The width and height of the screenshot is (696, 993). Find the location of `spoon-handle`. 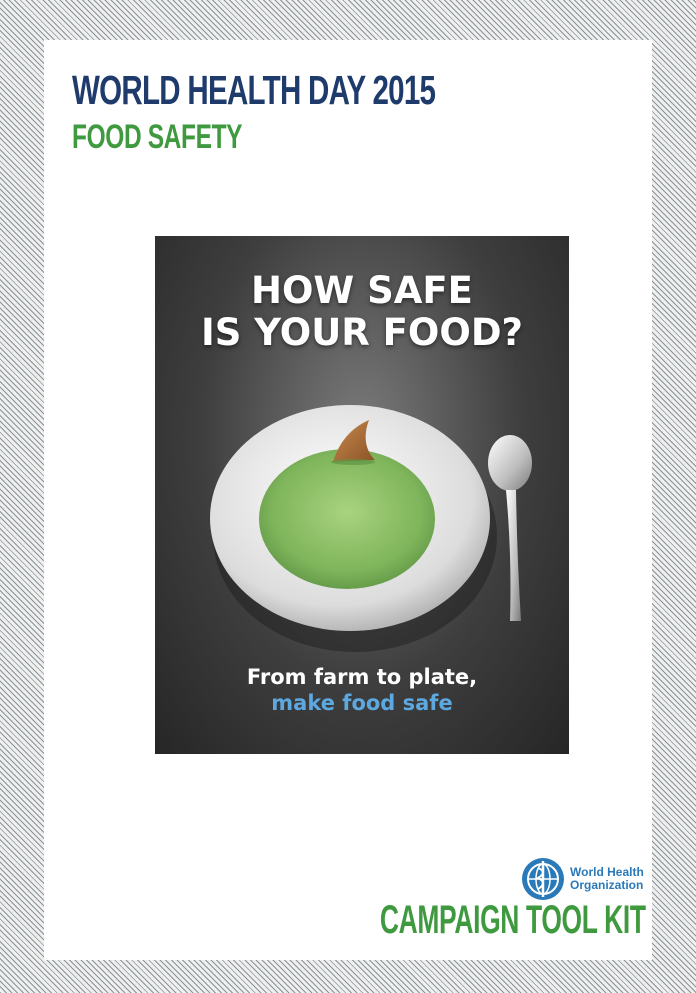

spoon-handle is located at coordinates (513, 555).